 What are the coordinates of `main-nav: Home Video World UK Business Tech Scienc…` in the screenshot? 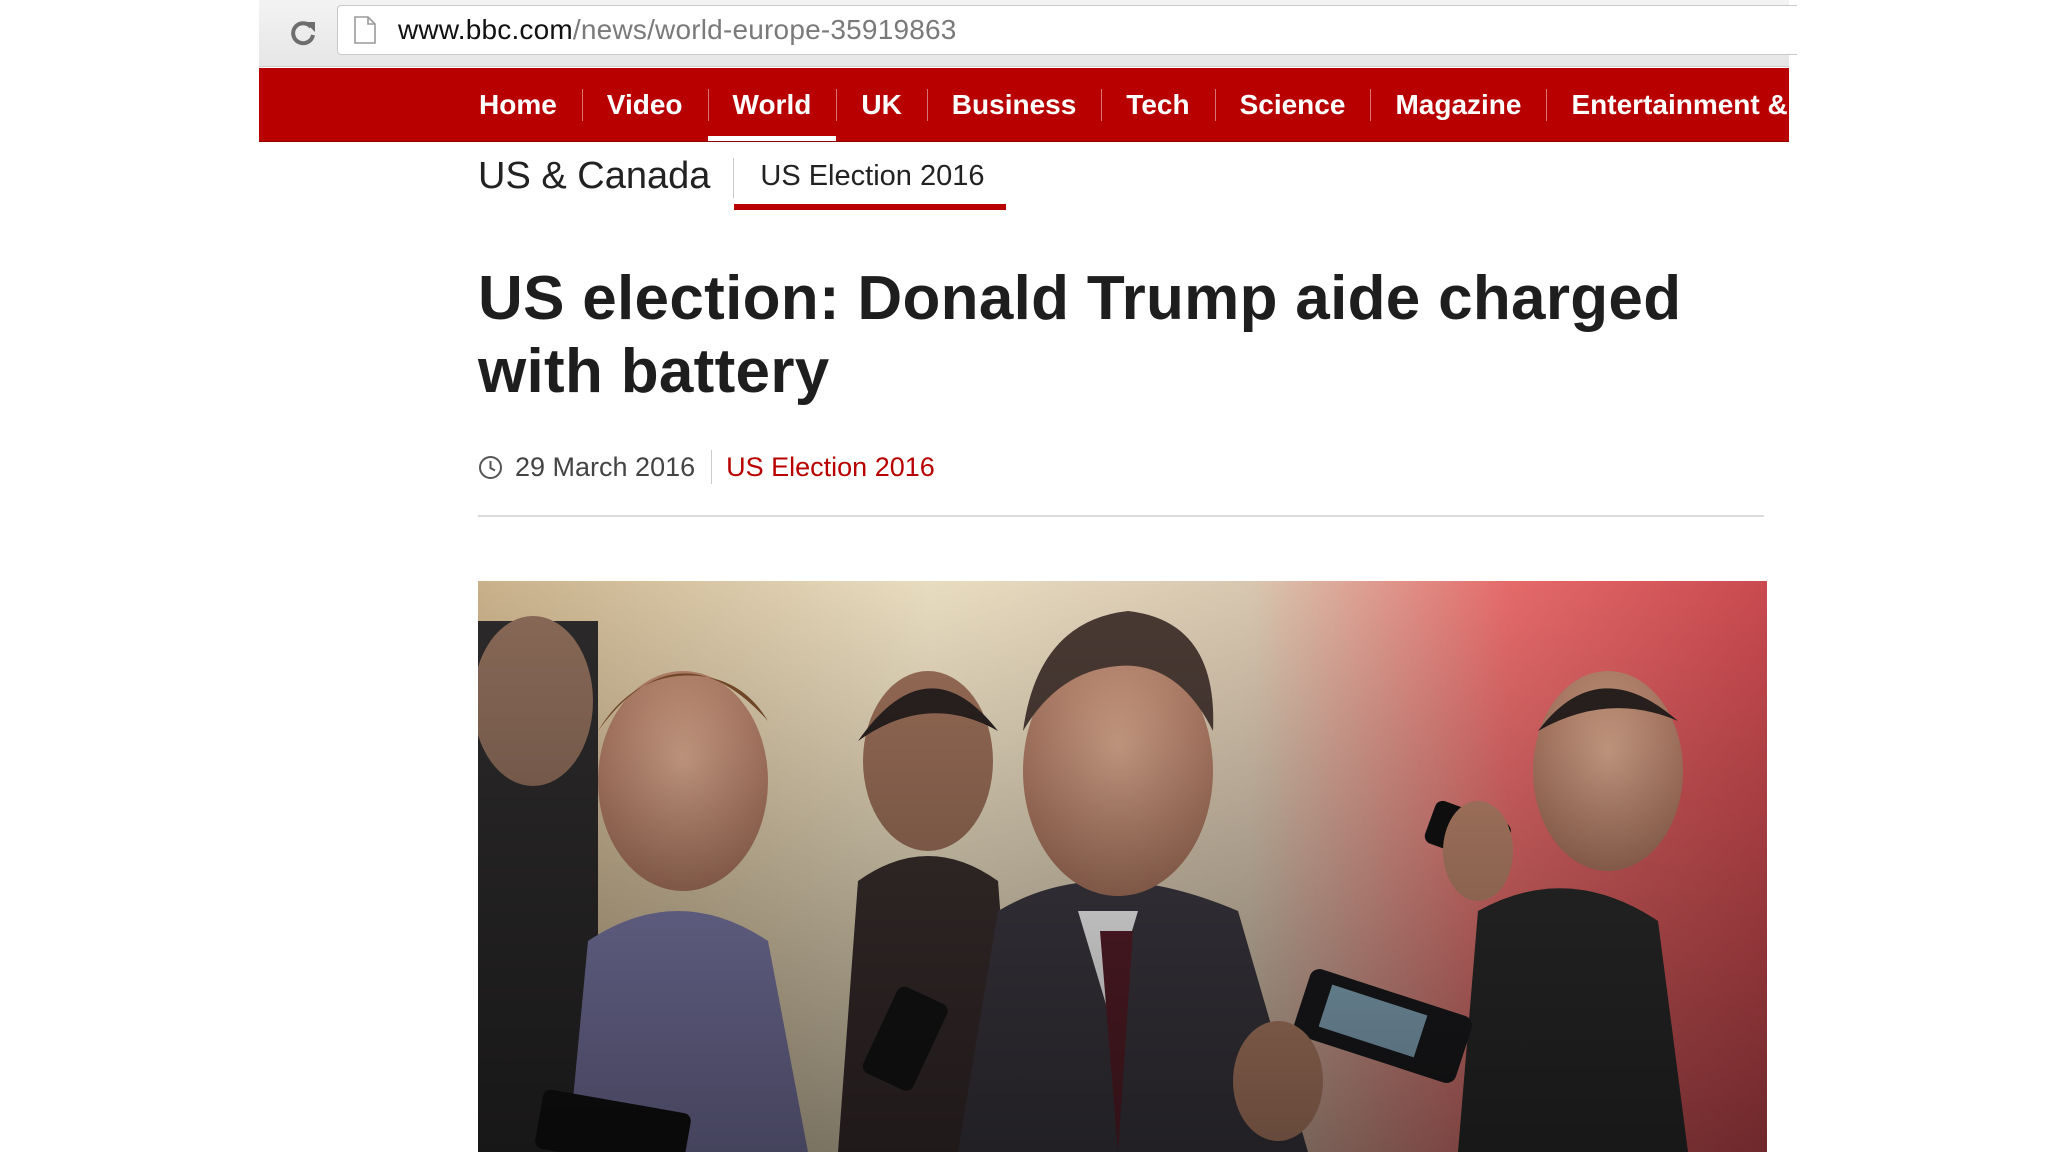 It's located at (1054, 105).